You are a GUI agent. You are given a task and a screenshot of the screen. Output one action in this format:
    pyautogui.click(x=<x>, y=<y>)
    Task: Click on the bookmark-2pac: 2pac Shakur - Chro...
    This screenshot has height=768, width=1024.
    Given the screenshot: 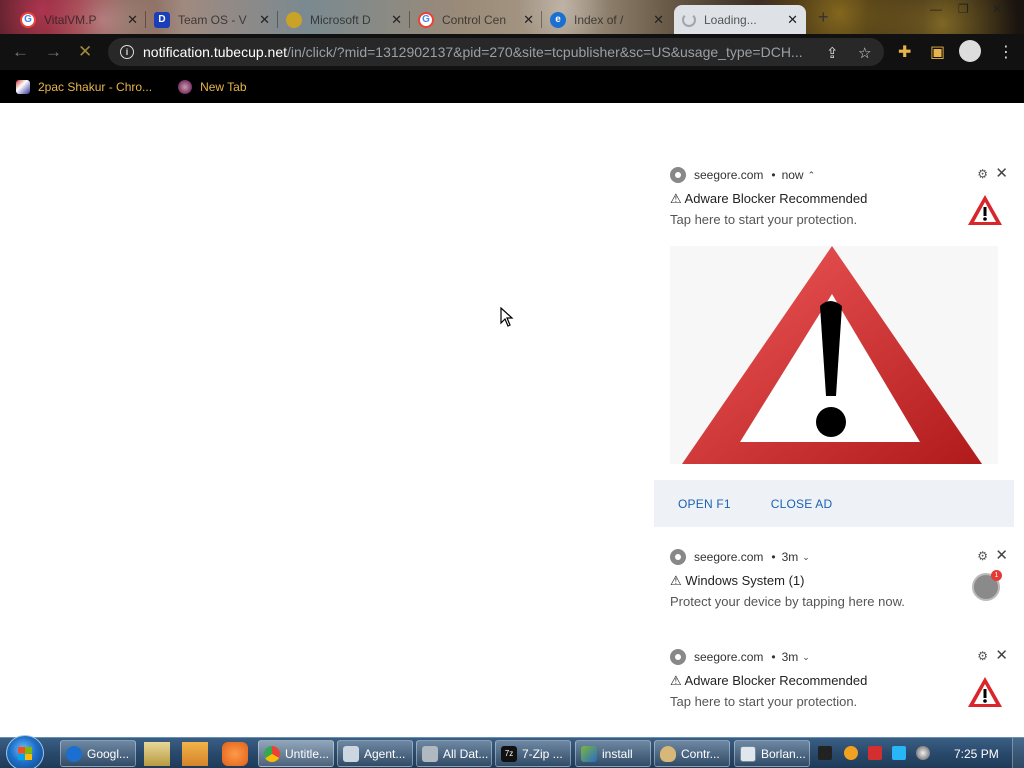 What is the action you would take?
    pyautogui.click(x=84, y=86)
    